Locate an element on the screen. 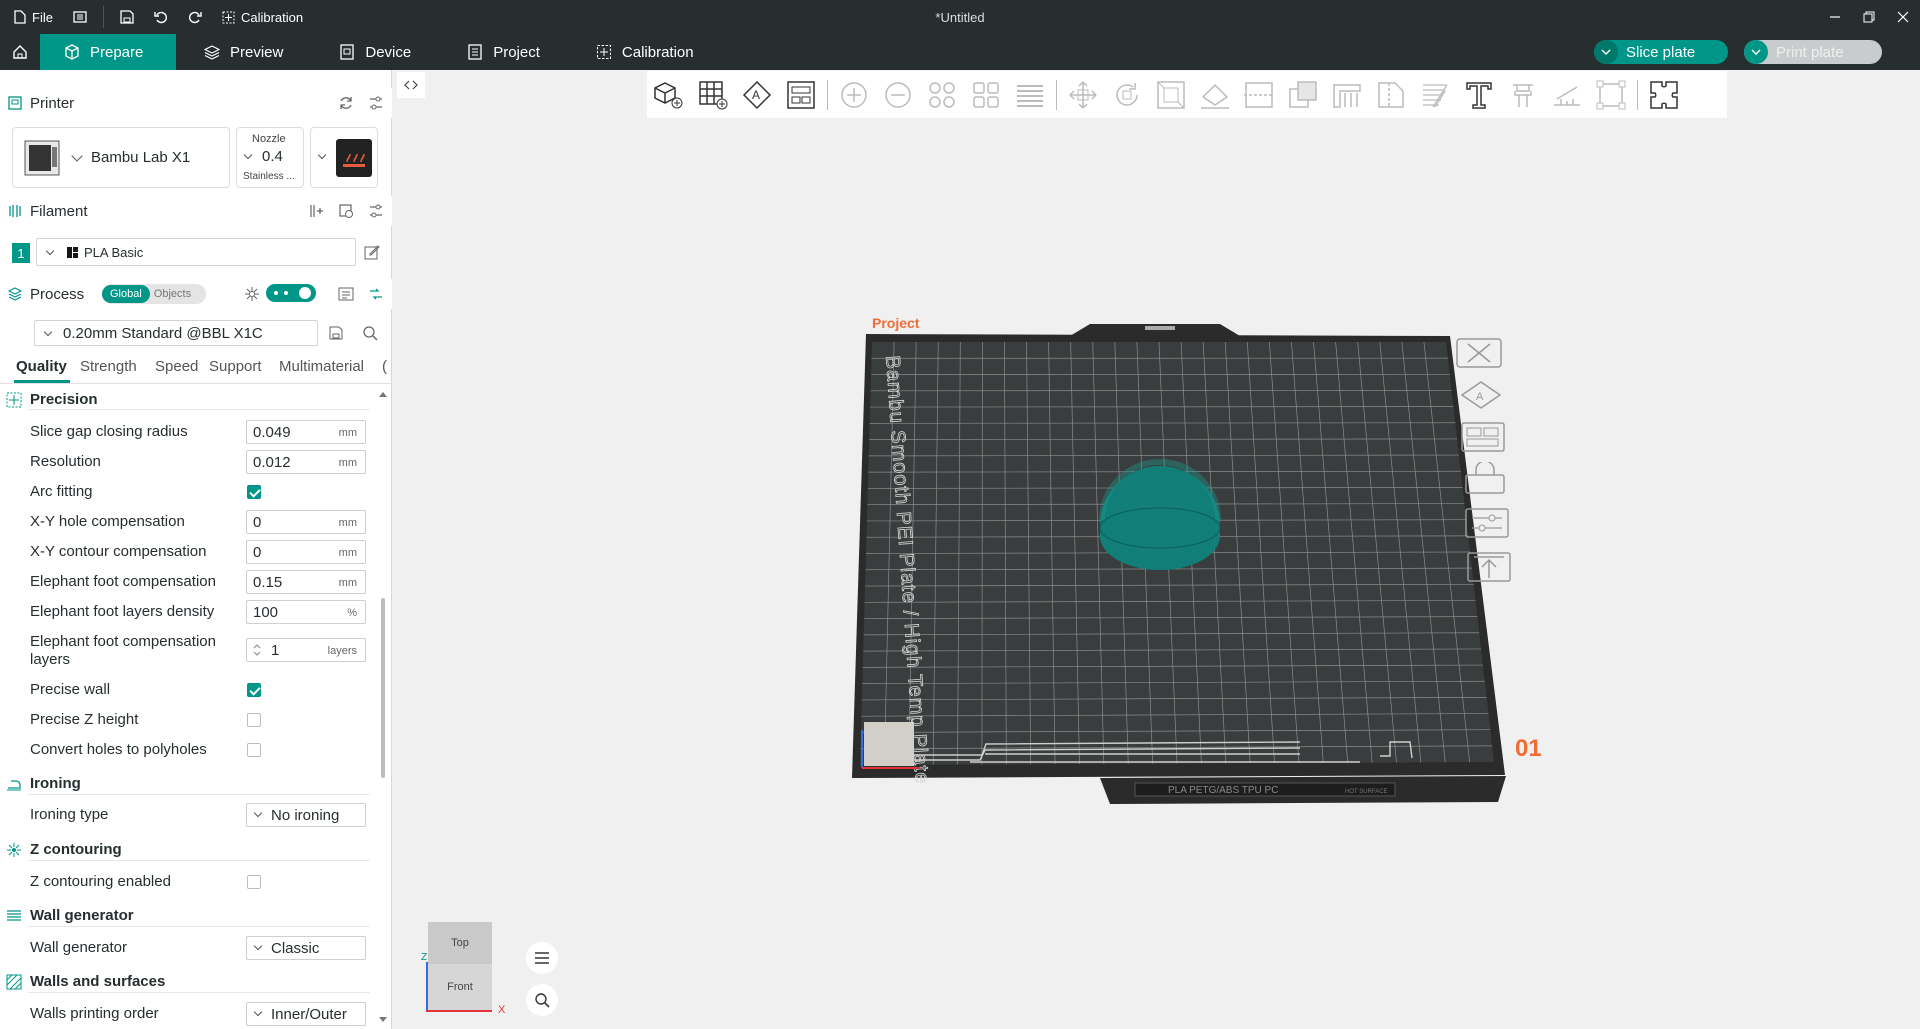 The width and height of the screenshot is (1920, 1029). arrange-plate-icon is located at coordinates (1483, 437).